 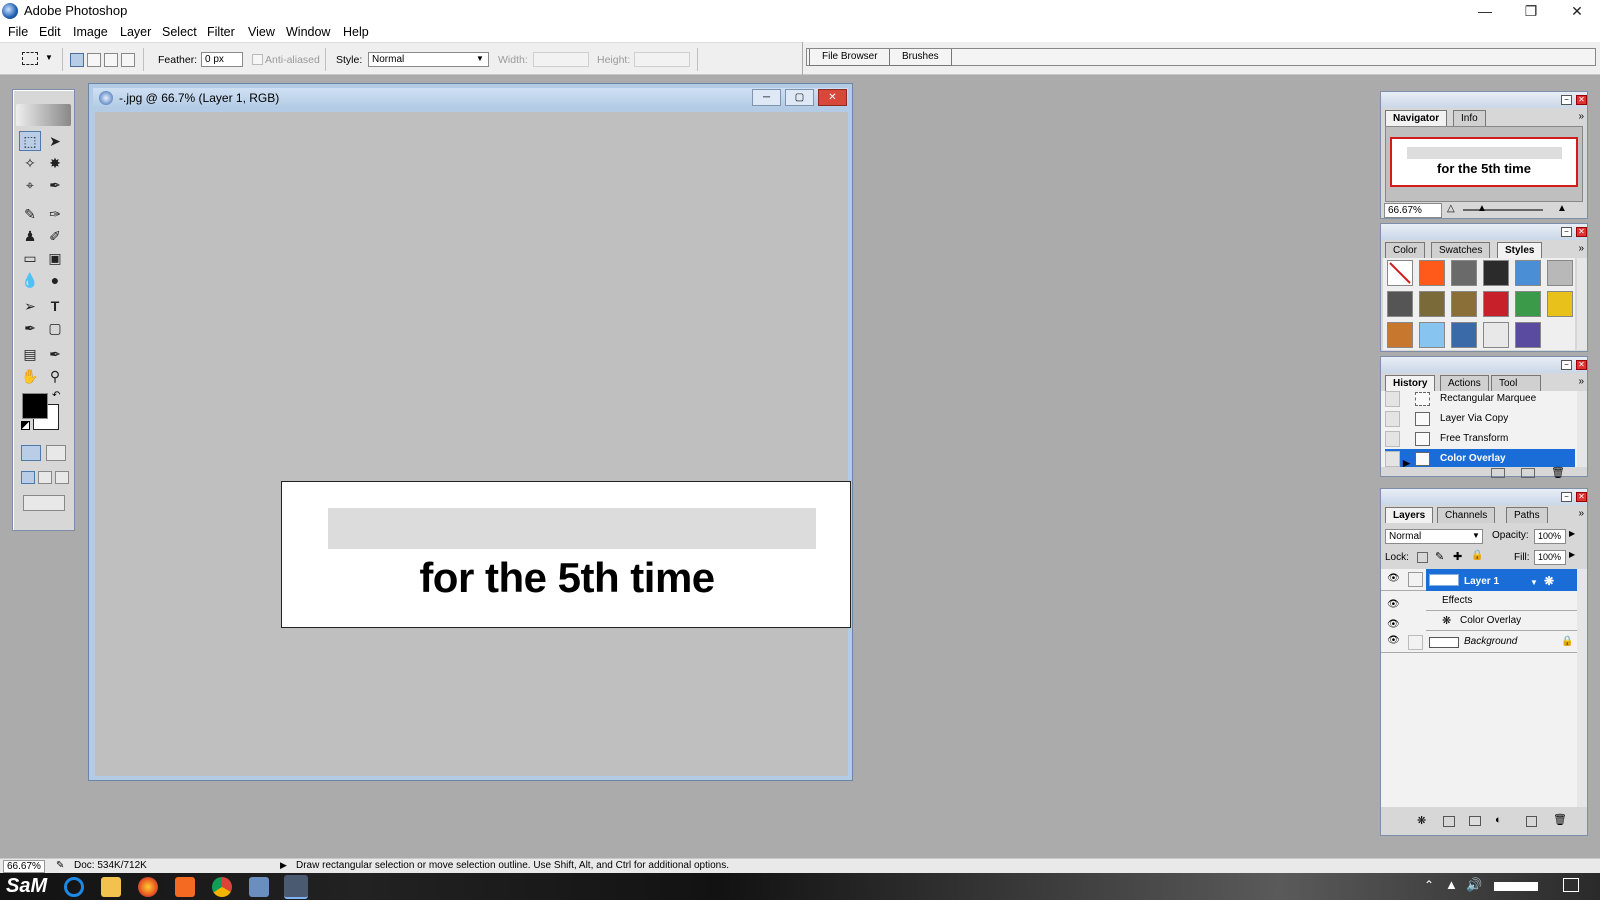 I want to click on menu-help: Help, so click(x=356, y=32).